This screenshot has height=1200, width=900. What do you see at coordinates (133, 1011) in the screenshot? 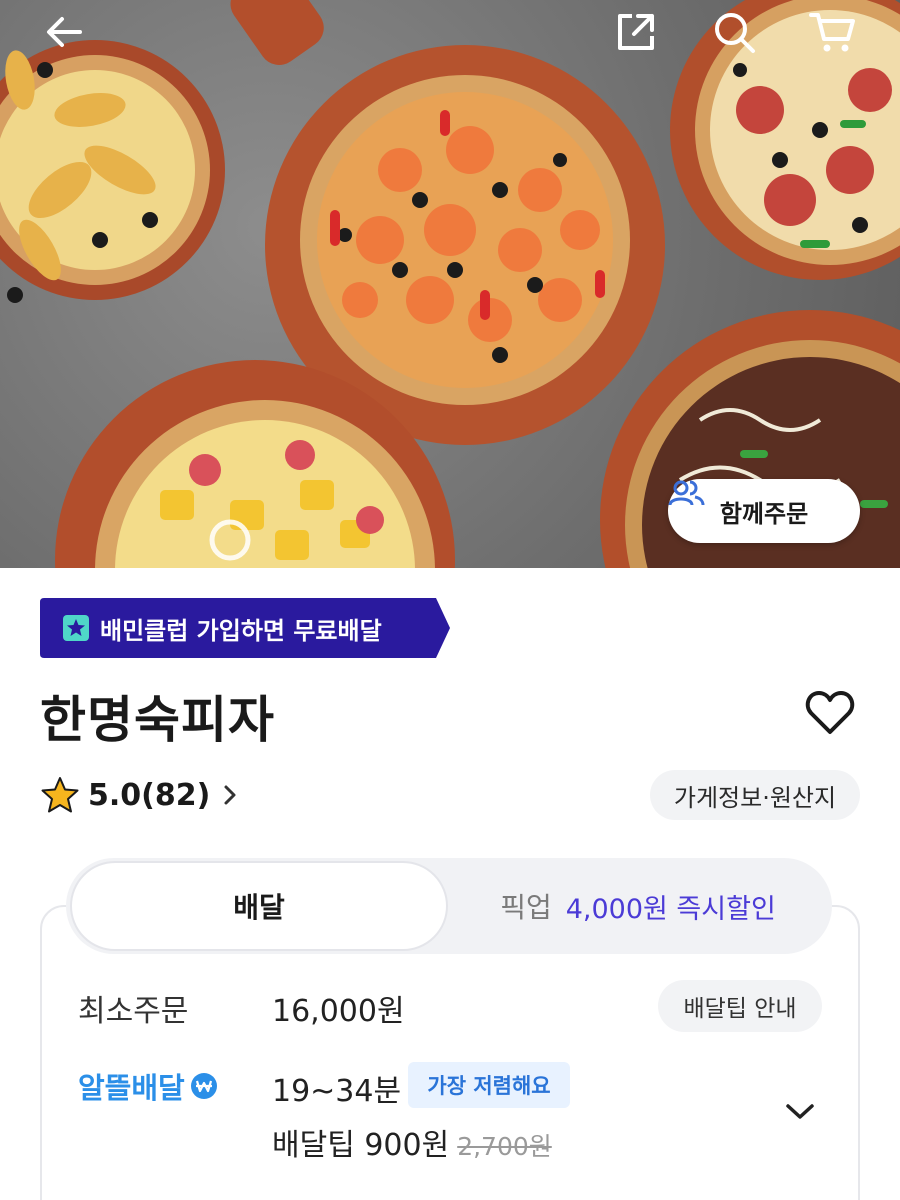
I see `min-order-label: 최소주문` at bounding box center [133, 1011].